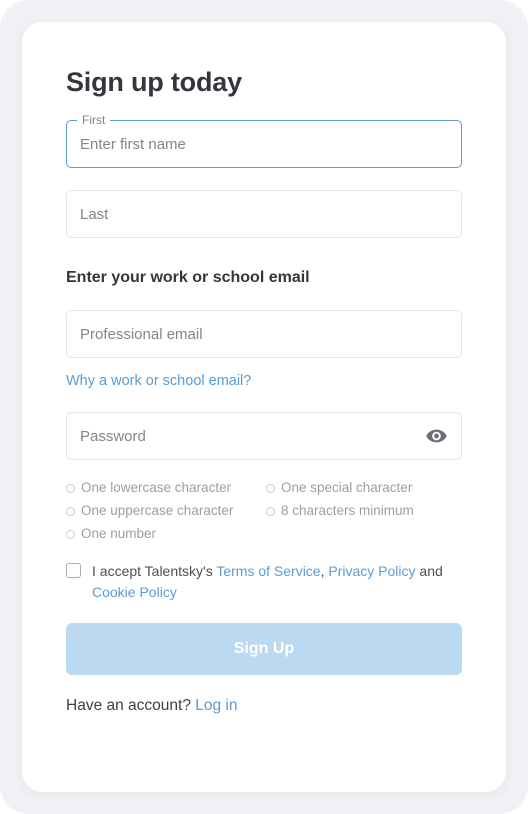  Describe the element at coordinates (371, 571) in the screenshot. I see `privacy-policy-link: Privacy Policy` at that location.